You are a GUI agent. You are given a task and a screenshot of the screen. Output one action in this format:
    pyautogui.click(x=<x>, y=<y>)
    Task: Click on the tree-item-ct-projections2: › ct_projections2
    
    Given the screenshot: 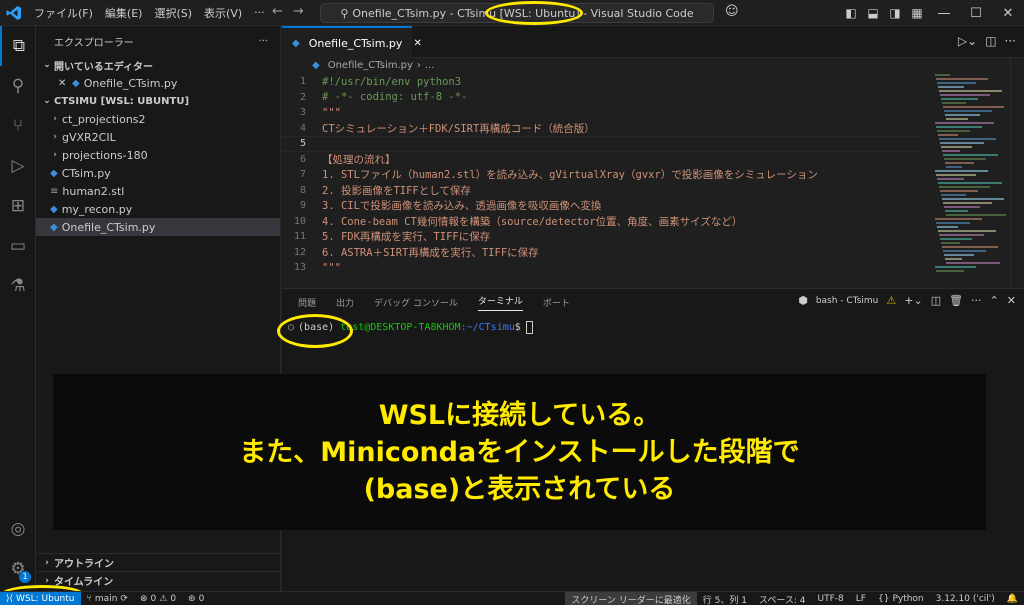 What is the action you would take?
    pyautogui.click(x=158, y=119)
    